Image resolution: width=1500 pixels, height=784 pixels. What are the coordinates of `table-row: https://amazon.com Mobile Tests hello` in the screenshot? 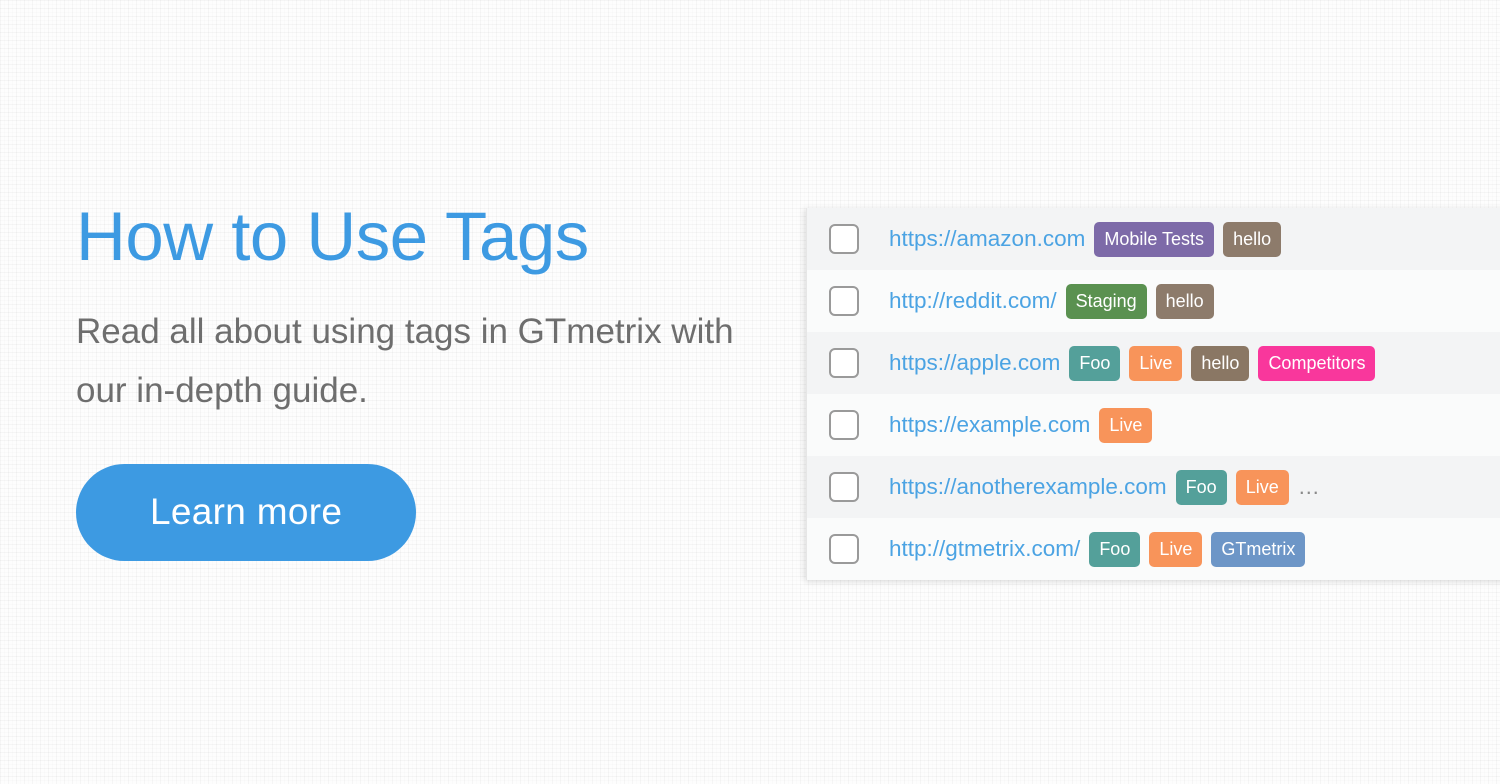 It's located at (1153, 239).